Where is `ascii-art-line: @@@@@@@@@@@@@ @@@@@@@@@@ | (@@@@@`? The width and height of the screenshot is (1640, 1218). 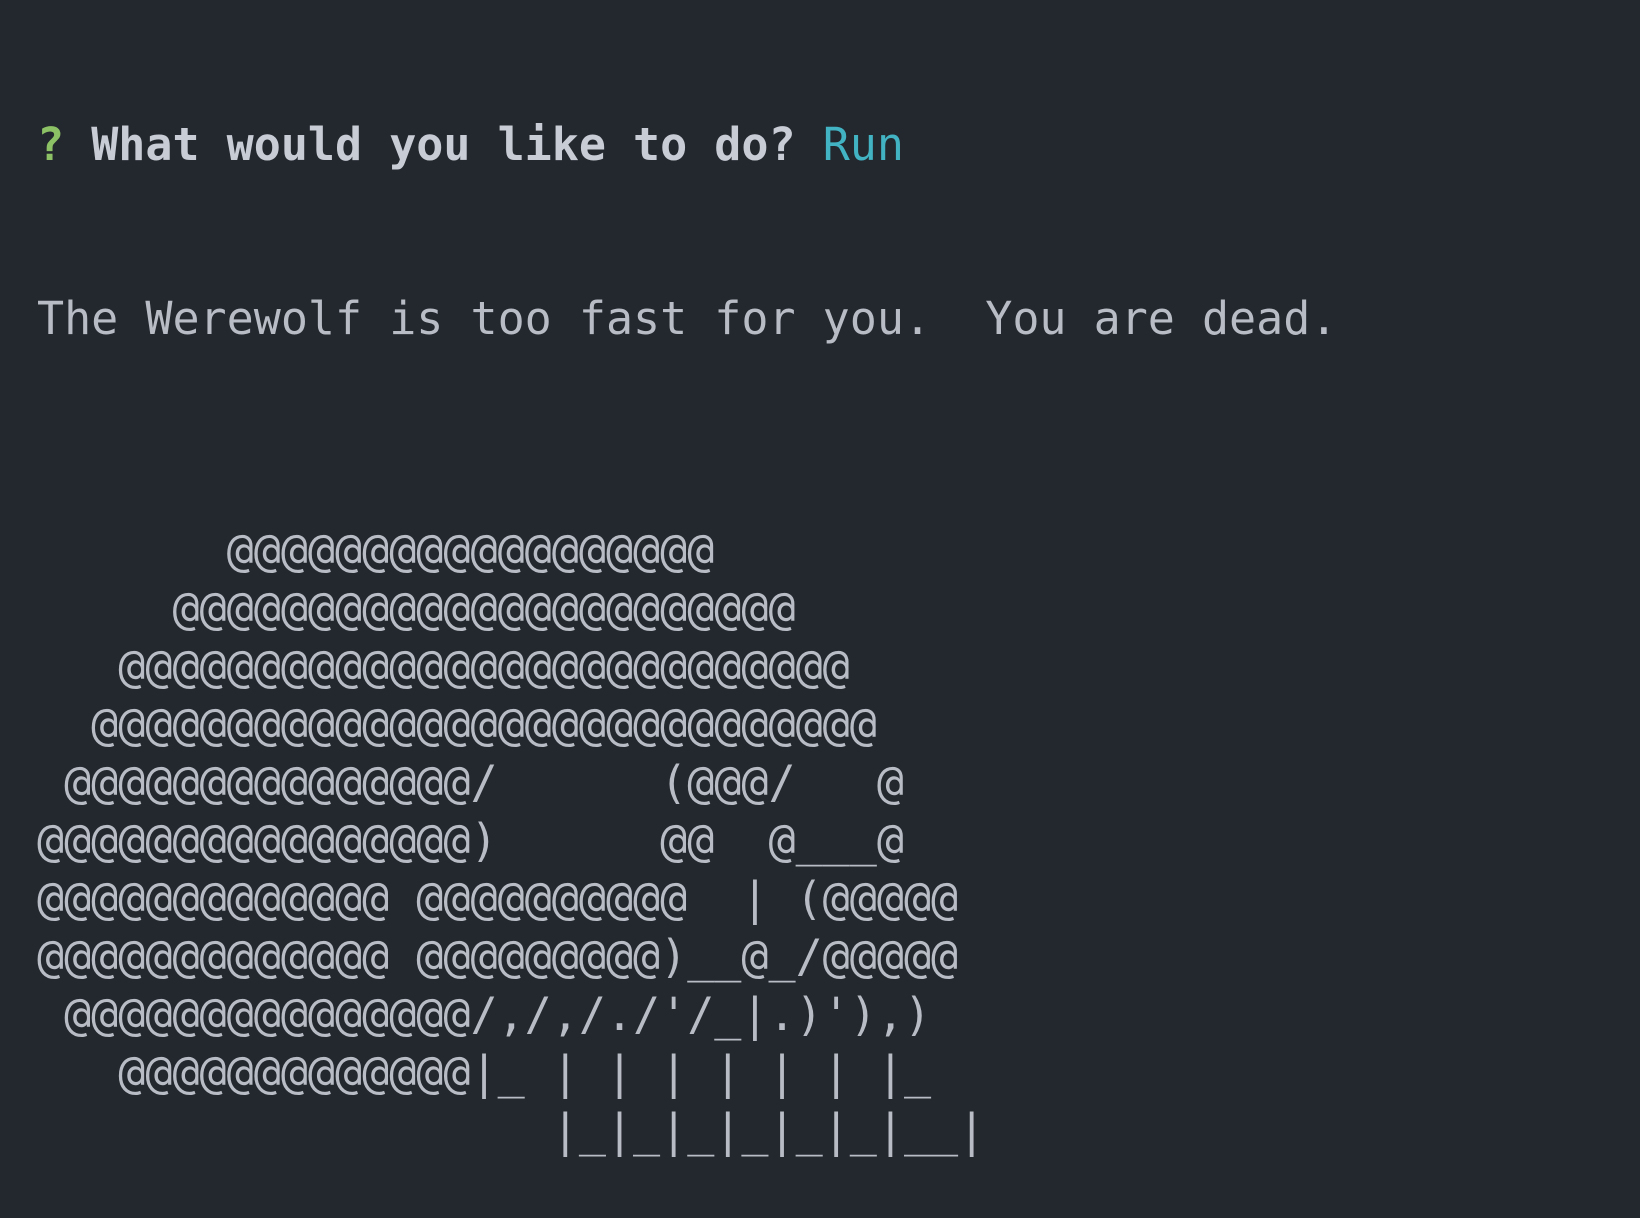 ascii-art-line: @@@@@@@@@@@@@ @@@@@@@@@@ | (@@@@@ is located at coordinates (498, 898).